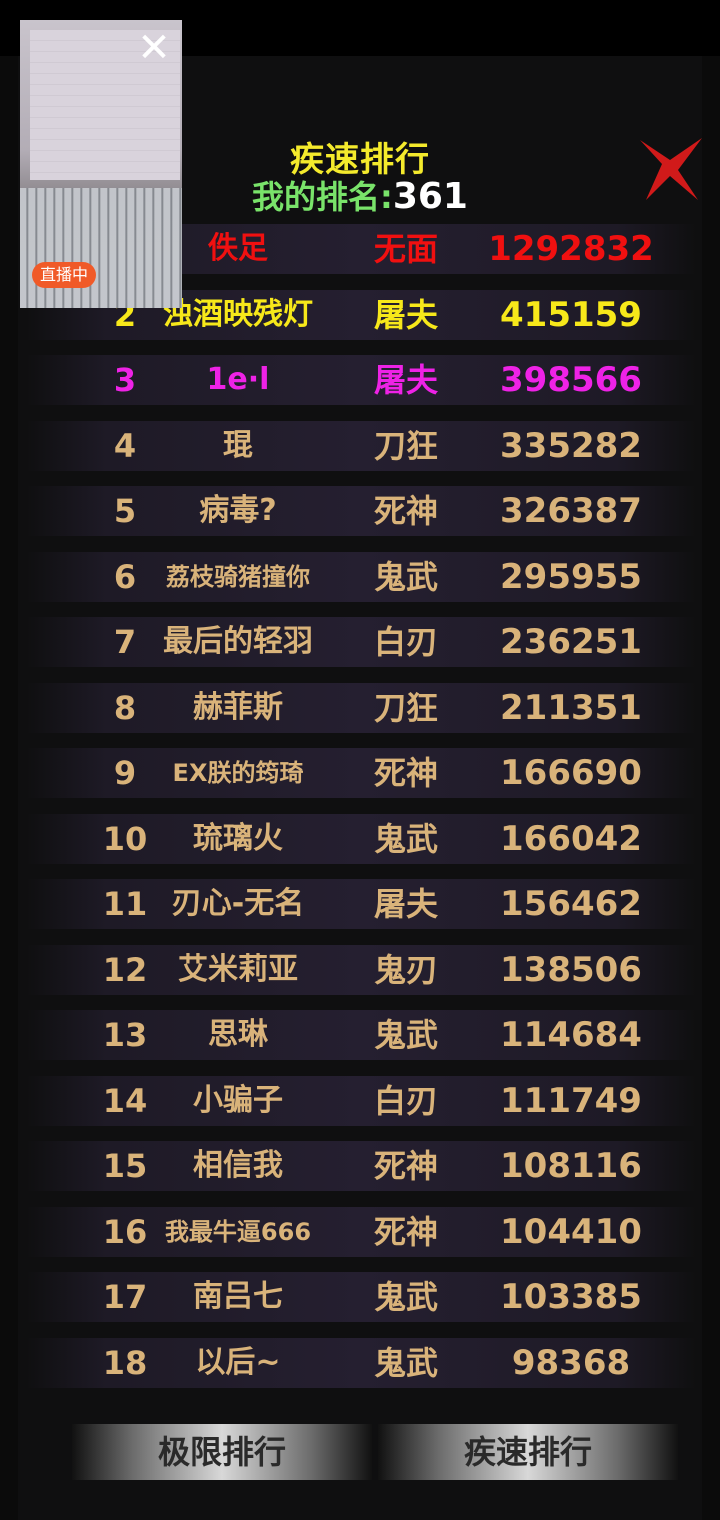  I want to click on player-name: 艾米莉亚, so click(238, 969).